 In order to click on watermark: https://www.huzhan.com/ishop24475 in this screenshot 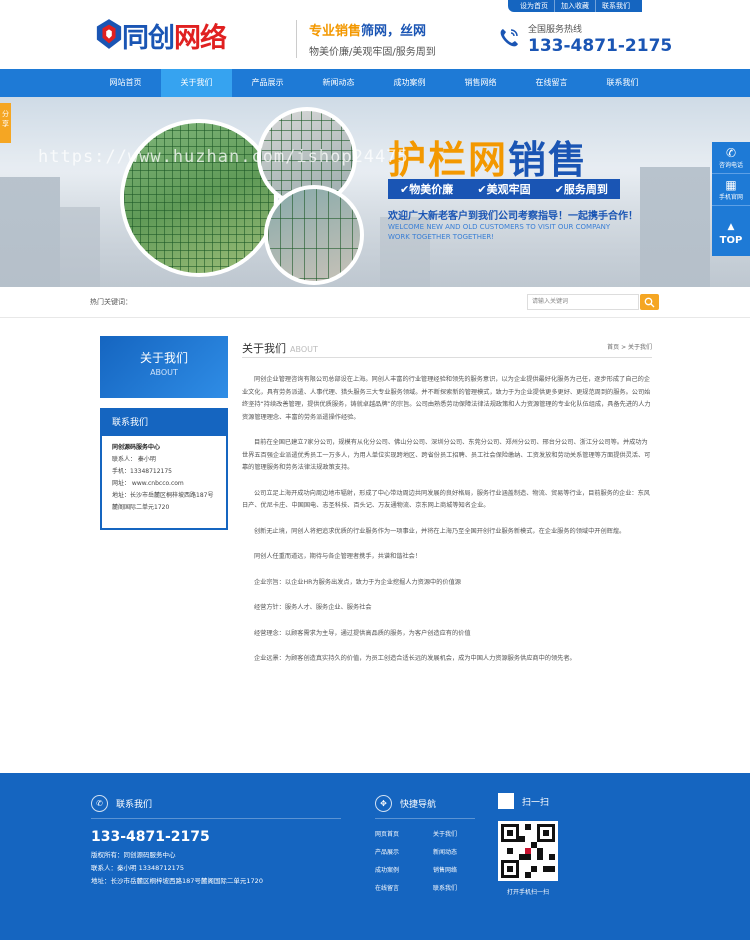, I will do `click(223, 157)`.